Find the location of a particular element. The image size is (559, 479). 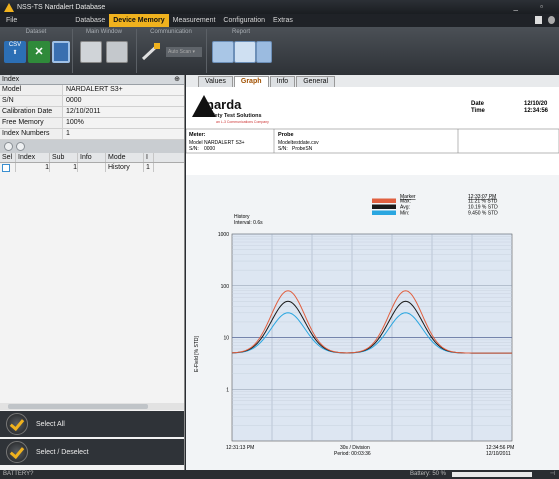

meter-sn-value: 0000 is located at coordinates (209, 149).